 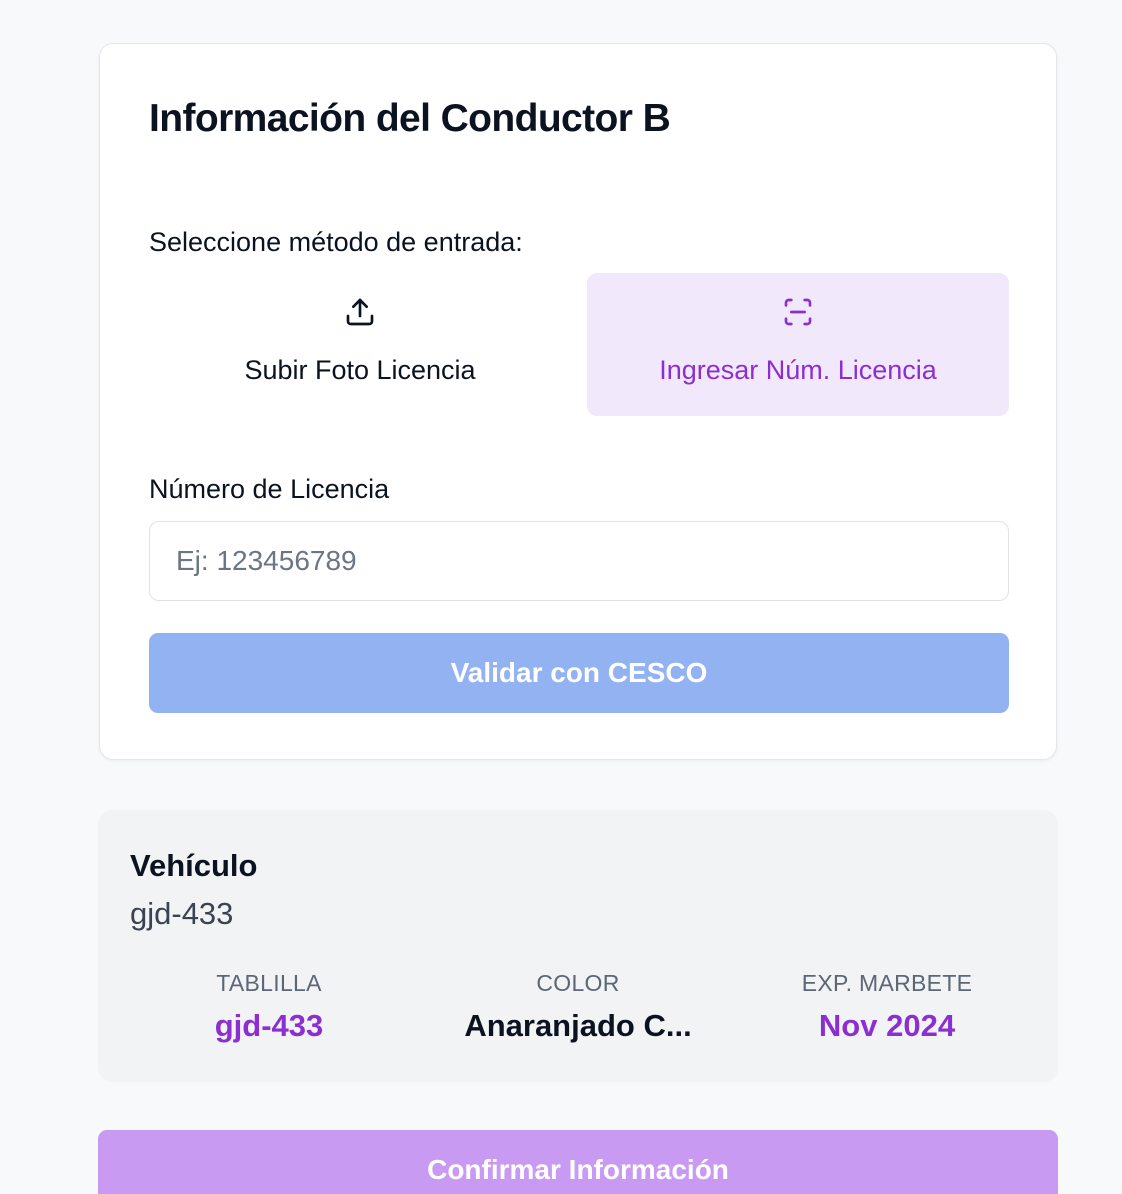 I want to click on confirm-button-label: Confirmar Información, so click(x=578, y=1169).